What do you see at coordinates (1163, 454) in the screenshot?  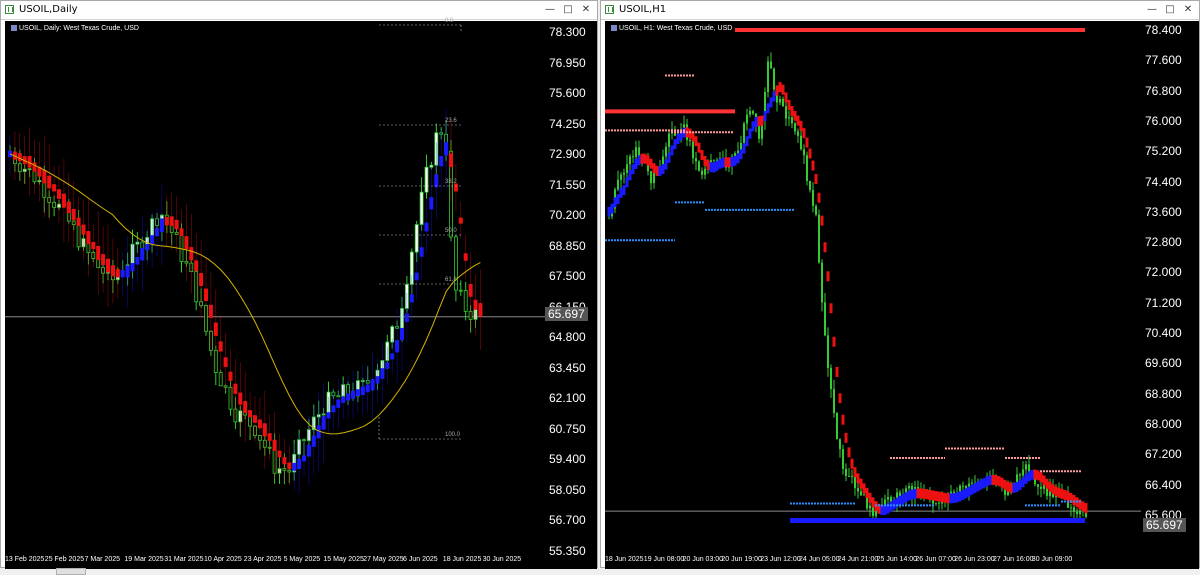 I see `price-tick: 67.200` at bounding box center [1163, 454].